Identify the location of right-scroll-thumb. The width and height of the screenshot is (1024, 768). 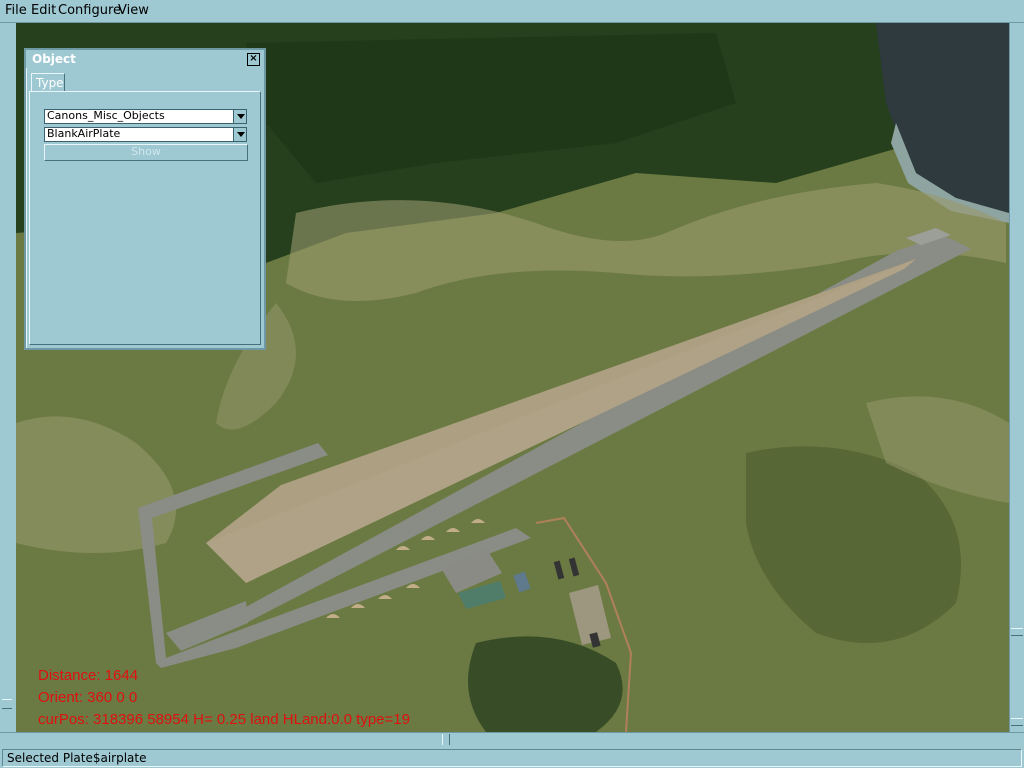
(1017, 632).